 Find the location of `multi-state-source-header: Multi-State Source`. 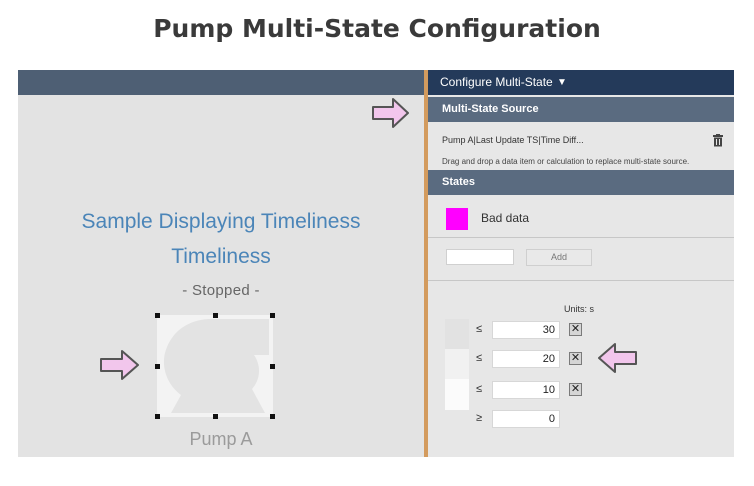

multi-state-source-header: Multi-State Source is located at coordinates (581, 109).